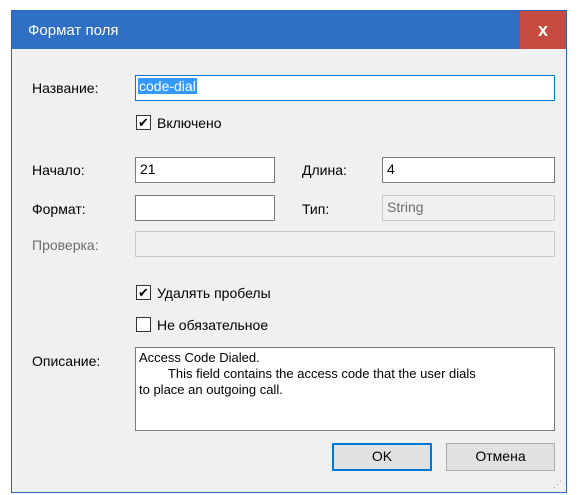  What do you see at coordinates (189, 123) in the screenshot?
I see `enabled-label: Включено` at bounding box center [189, 123].